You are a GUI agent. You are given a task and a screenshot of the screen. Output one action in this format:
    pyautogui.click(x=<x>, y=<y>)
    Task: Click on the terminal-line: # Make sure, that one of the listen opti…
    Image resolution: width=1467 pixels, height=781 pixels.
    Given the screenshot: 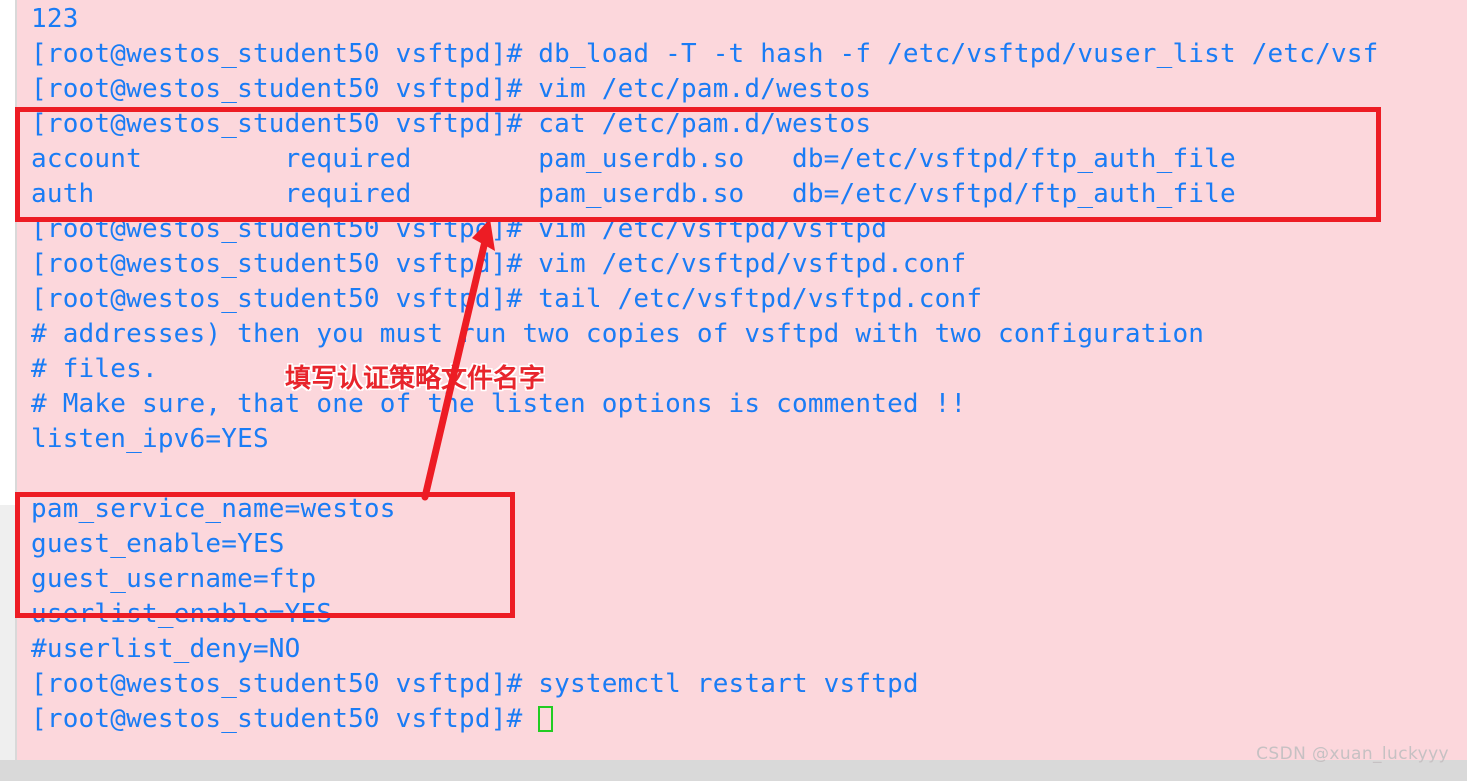 What is the action you would take?
    pyautogui.click(x=499, y=404)
    